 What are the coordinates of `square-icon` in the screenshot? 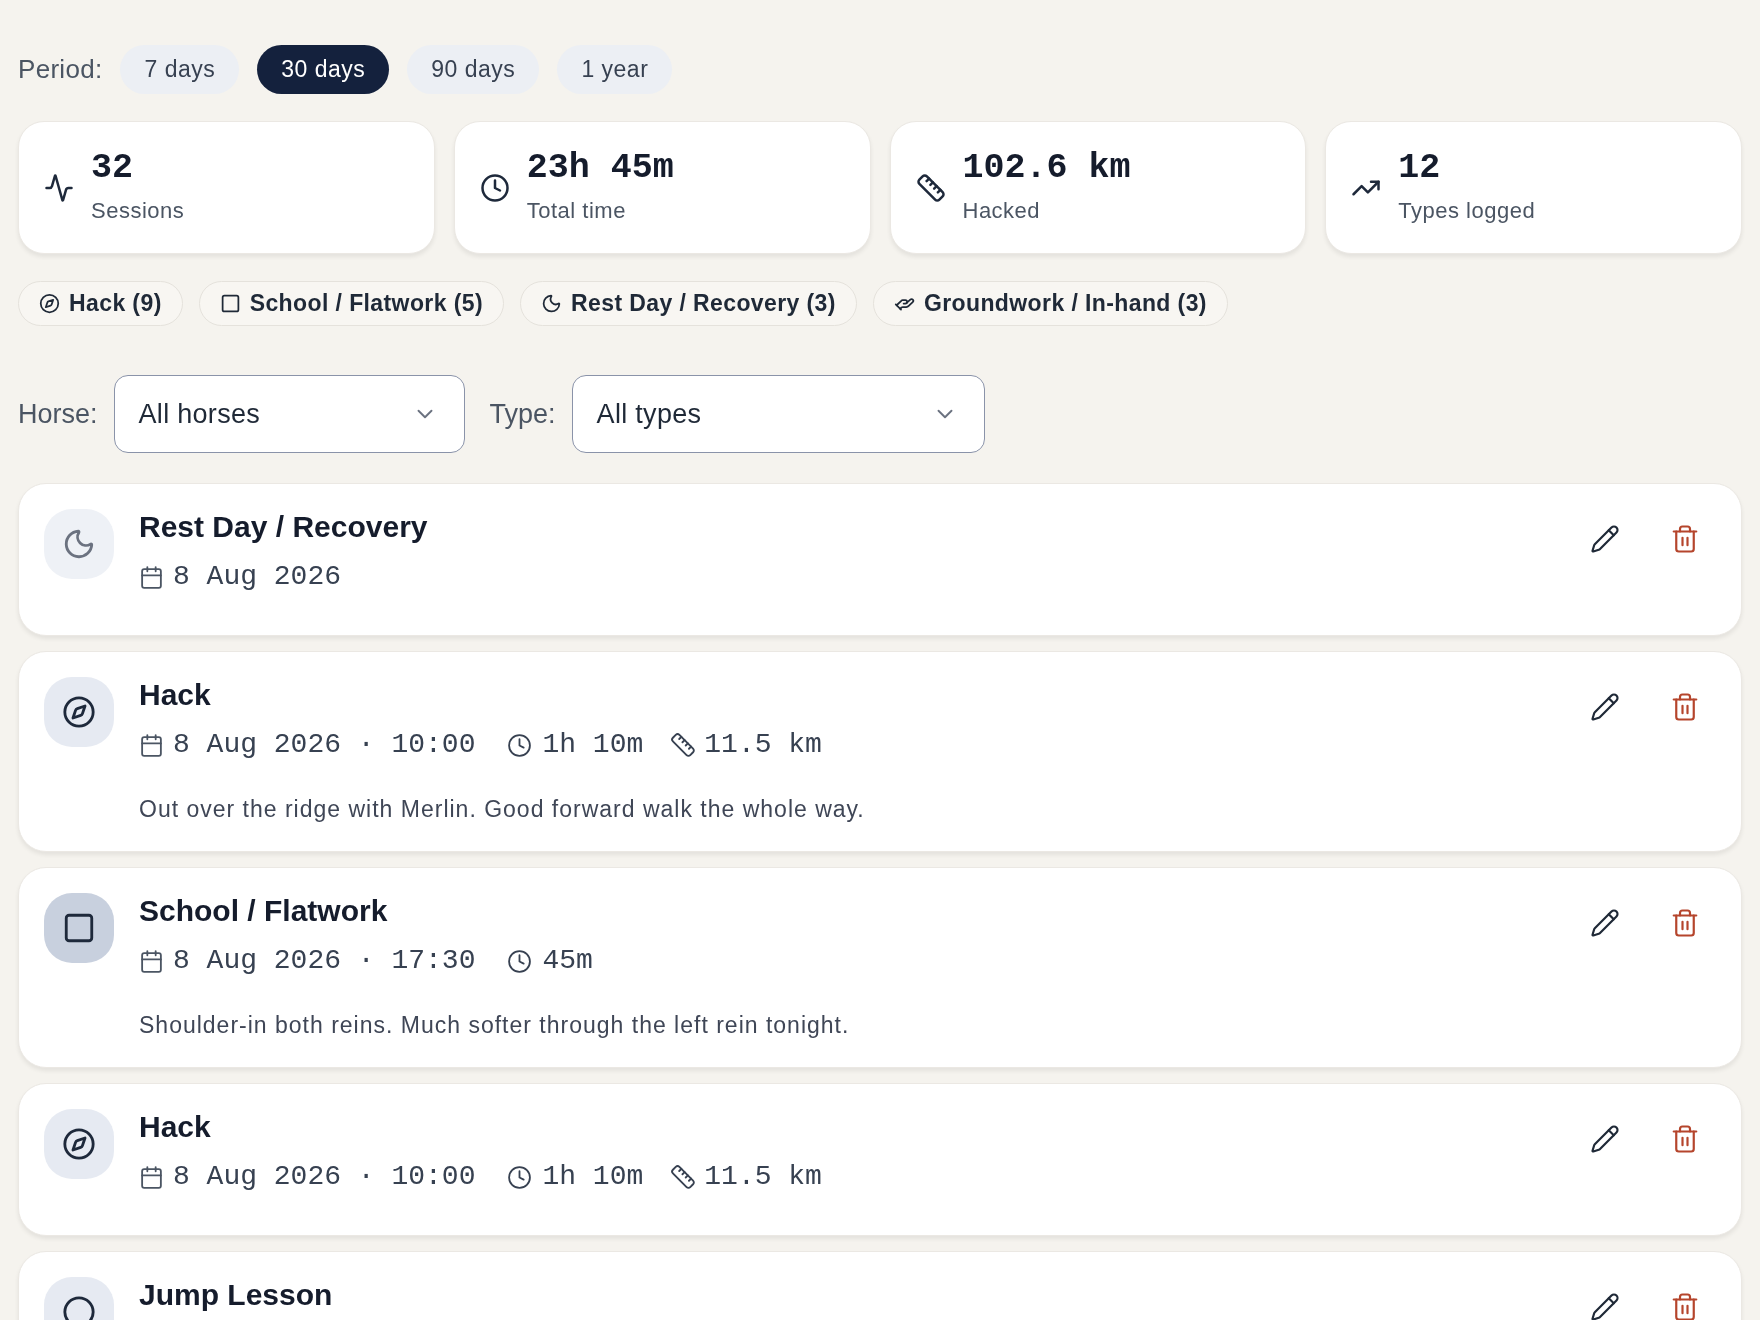 It's located at (230, 303).